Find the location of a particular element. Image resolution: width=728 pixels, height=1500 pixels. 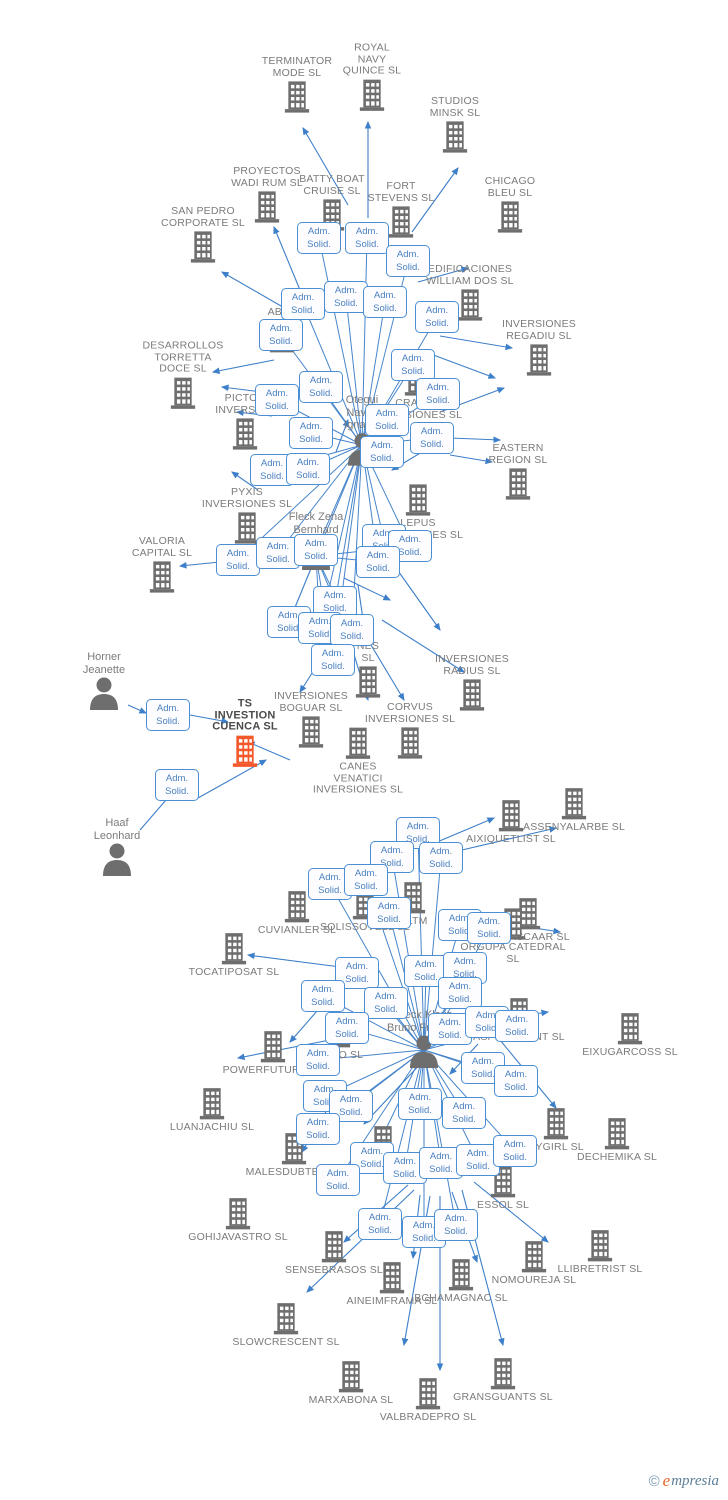

company-node: GRANSGUANTS SL is located at coordinates (503, 1380).